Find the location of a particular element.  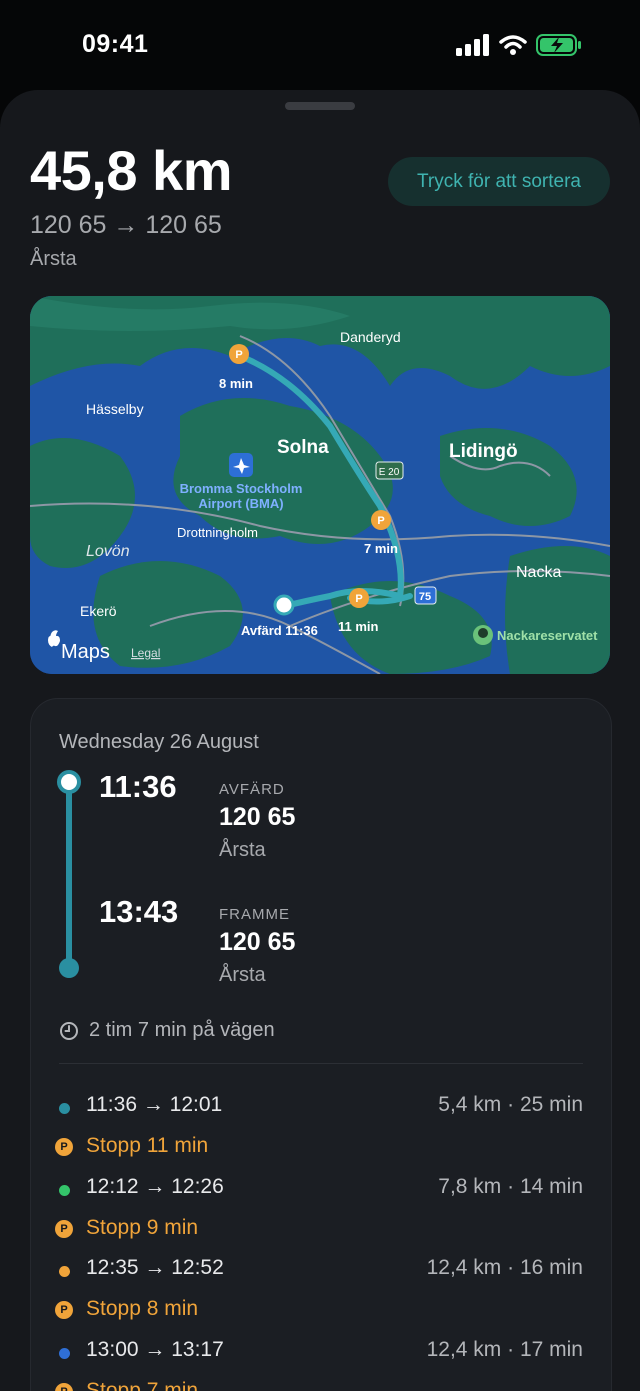

trip-date: Wednesday 26 August is located at coordinates (159, 742).